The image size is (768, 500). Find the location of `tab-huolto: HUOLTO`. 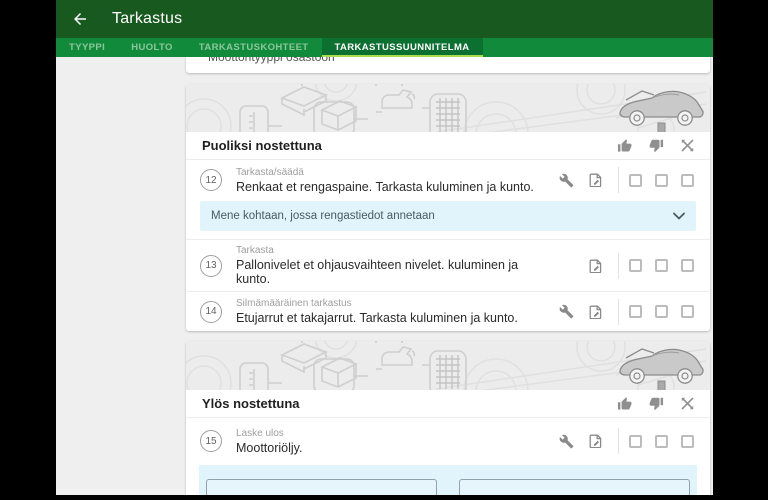

tab-huolto: HUOLTO is located at coordinates (152, 47).